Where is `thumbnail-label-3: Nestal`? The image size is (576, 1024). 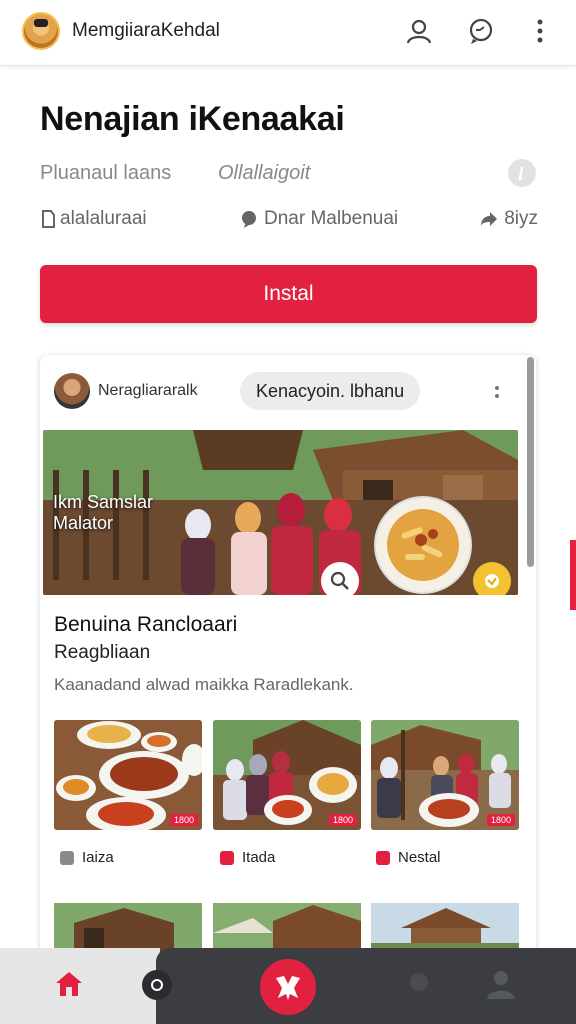
thumbnail-label-3: Nestal is located at coordinates (408, 857).